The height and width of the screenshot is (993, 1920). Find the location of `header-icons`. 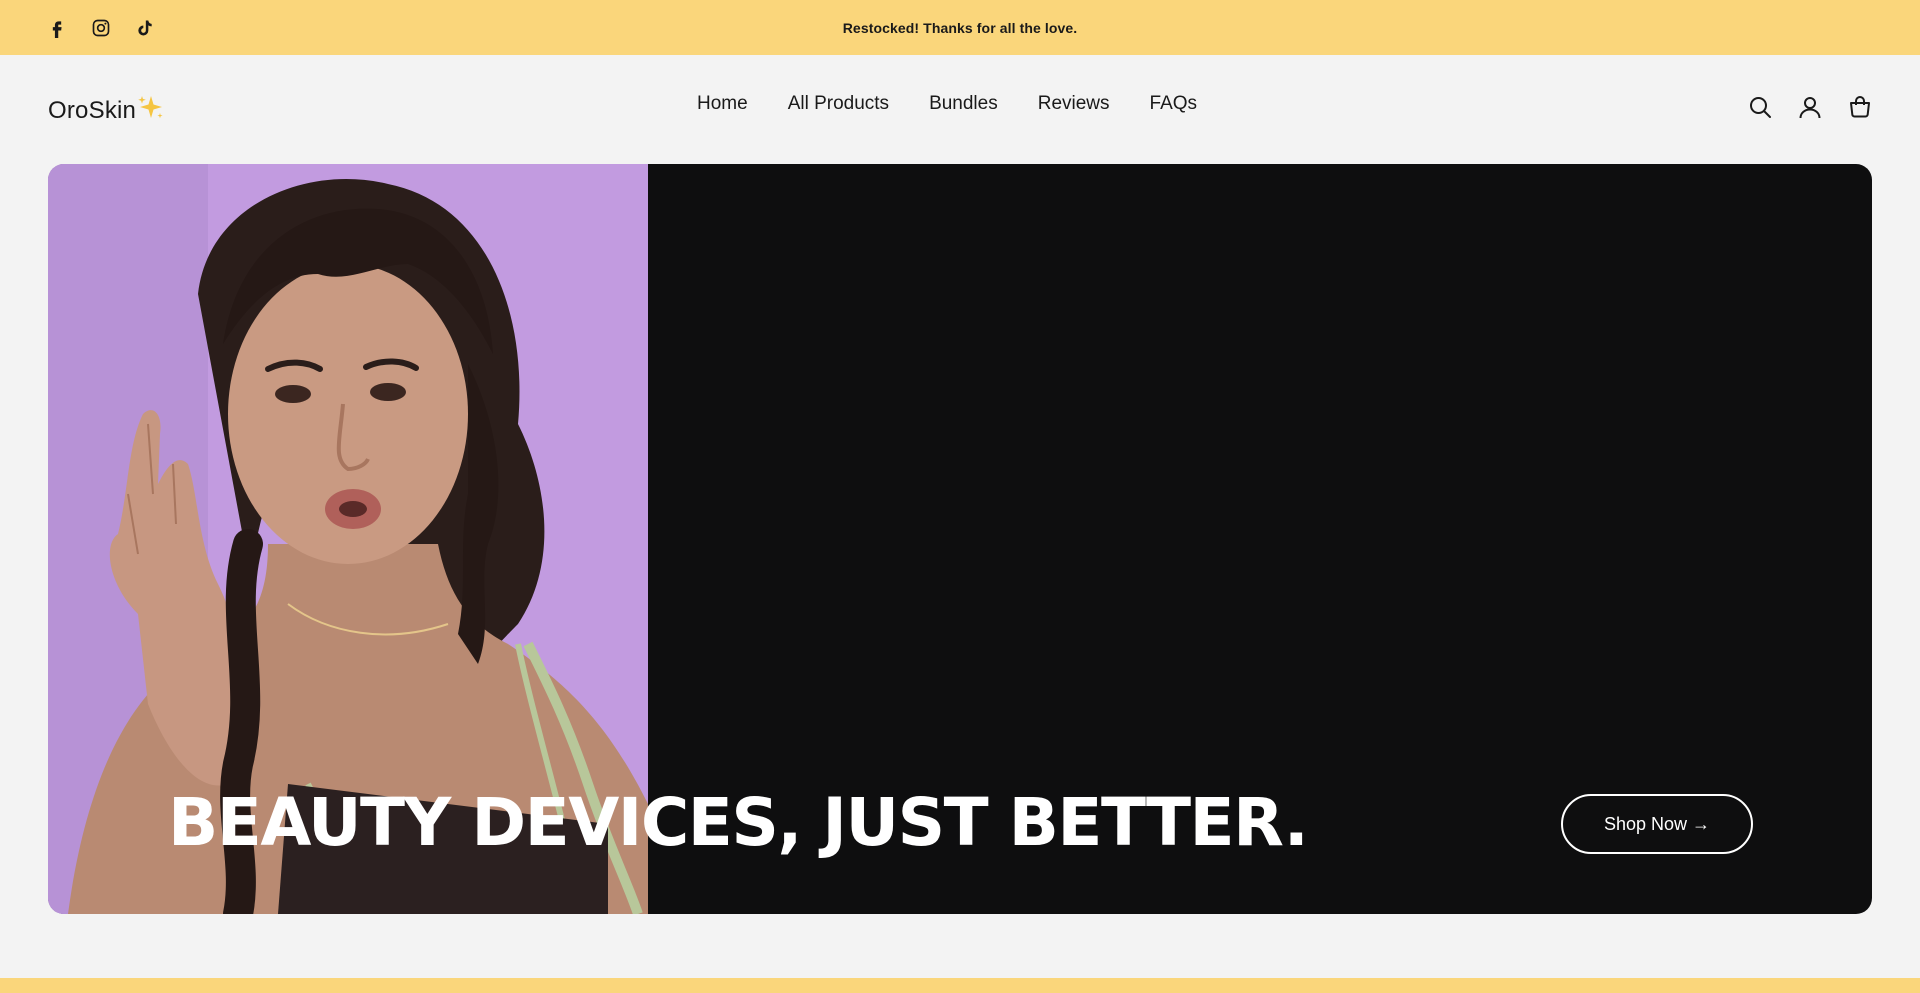

header-icons is located at coordinates (1810, 107).